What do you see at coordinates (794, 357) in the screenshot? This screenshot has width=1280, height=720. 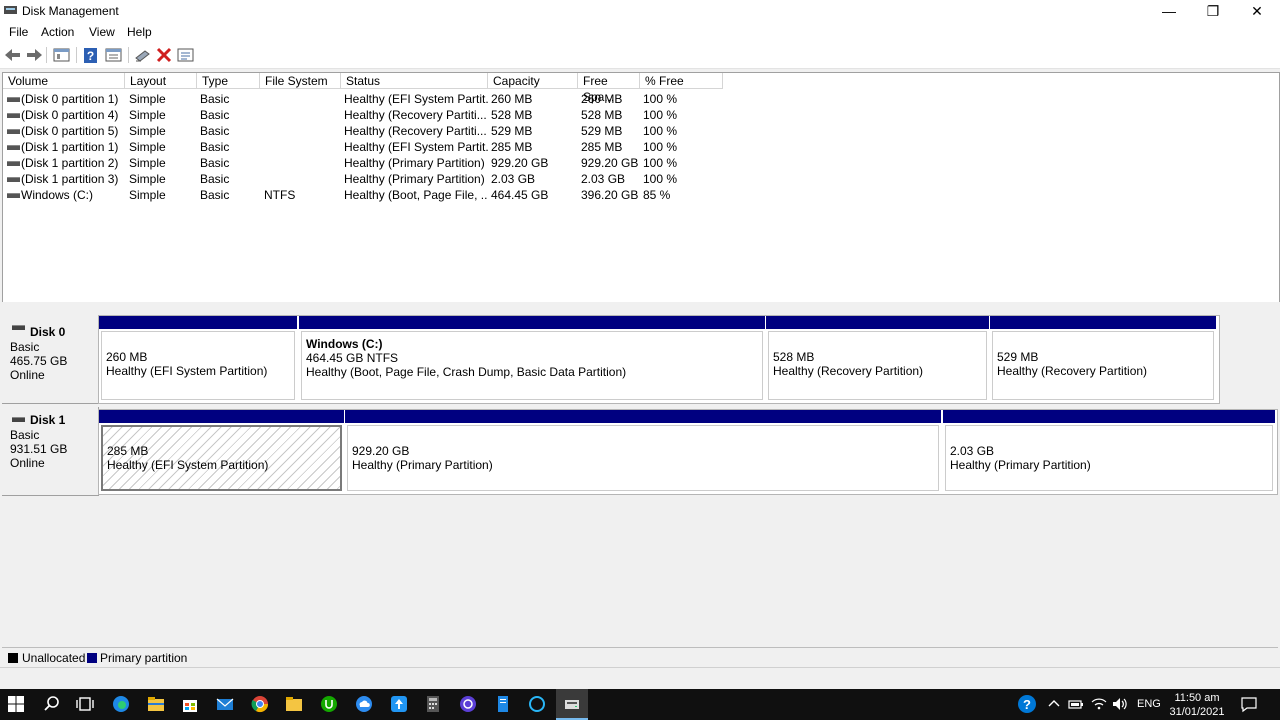 I see `partition-size: 528 MB` at bounding box center [794, 357].